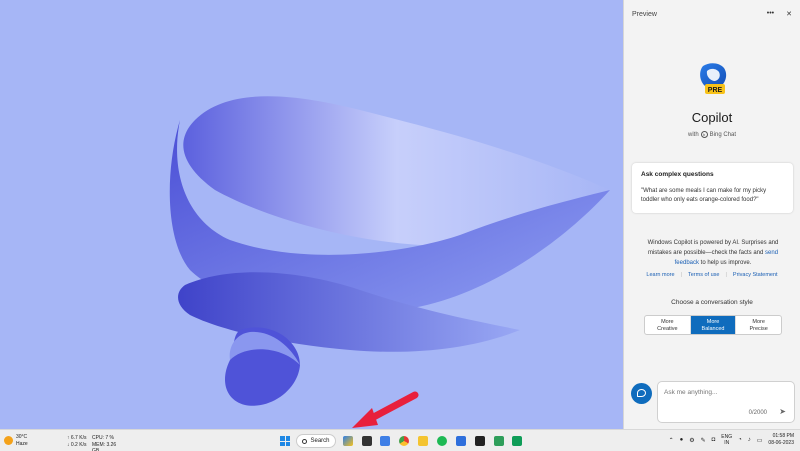  What do you see at coordinates (693, 134) in the screenshot?
I see `with-prefix: with` at bounding box center [693, 134].